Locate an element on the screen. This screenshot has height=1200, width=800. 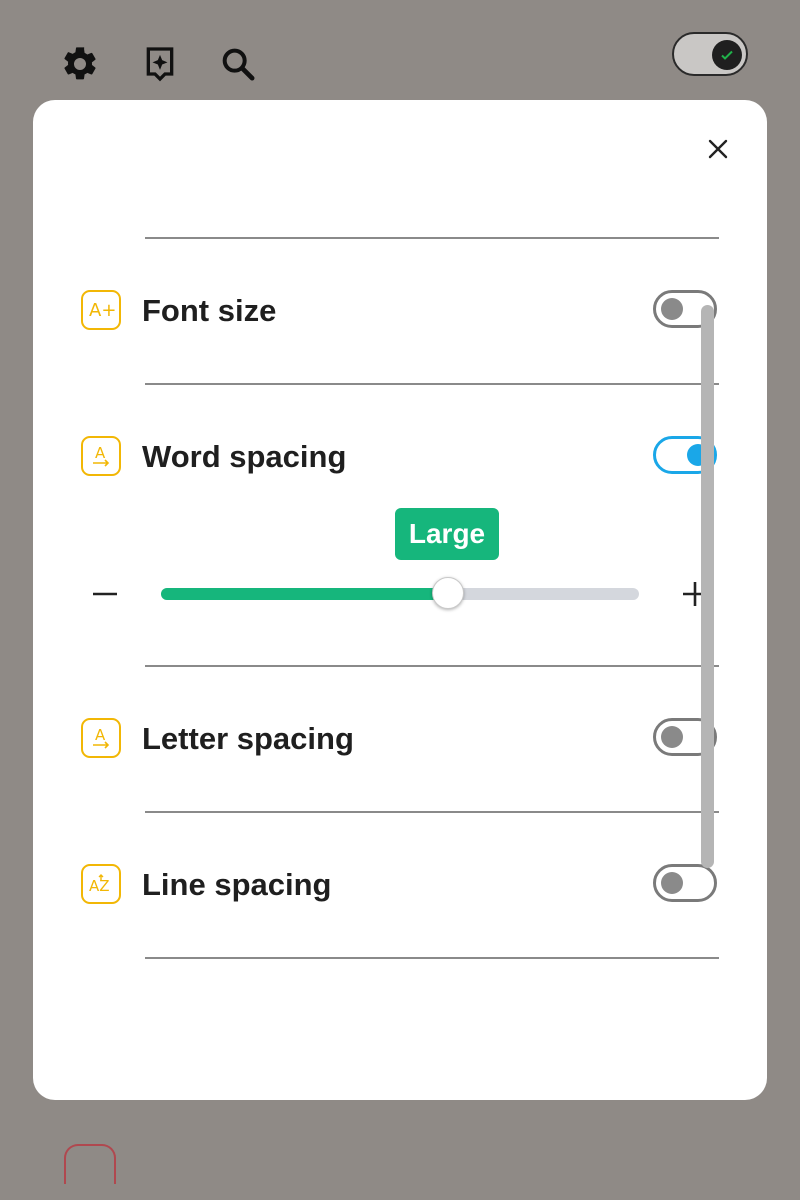
background-button-peek is located at coordinates (90, 1164).